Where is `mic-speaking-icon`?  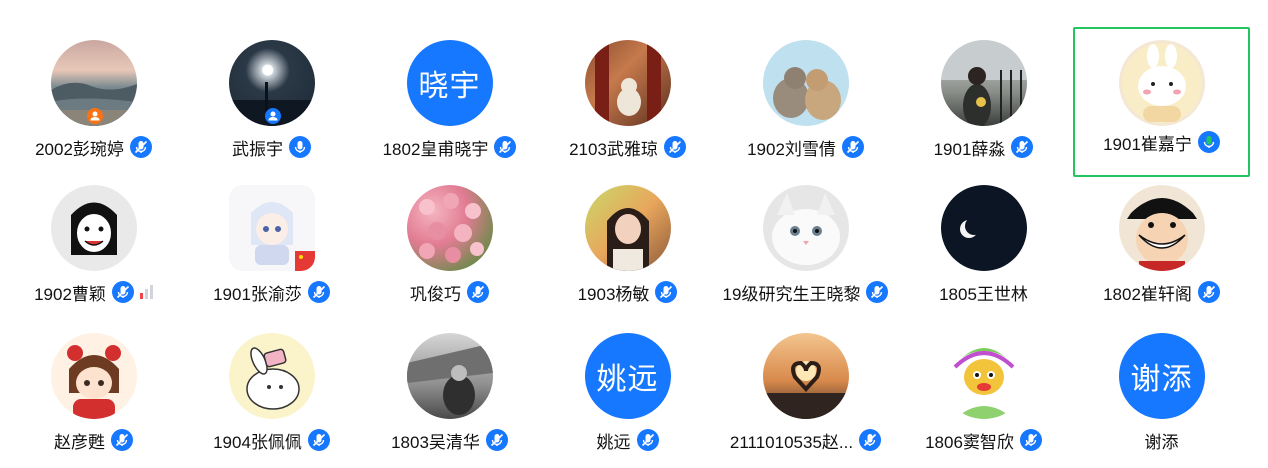 mic-speaking-icon is located at coordinates (1208, 142).